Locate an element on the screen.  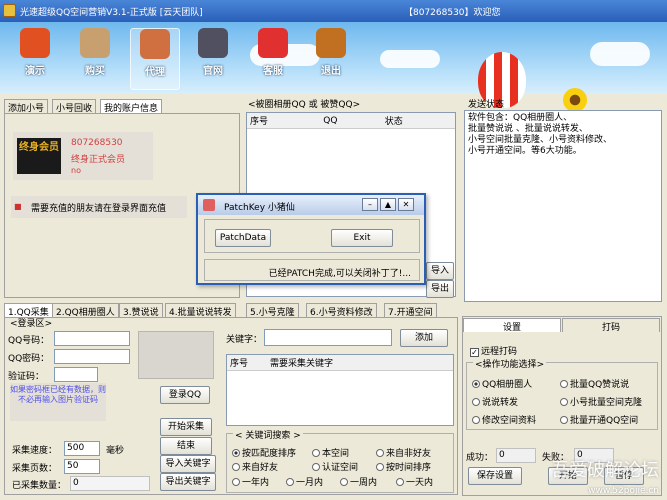
login-hint: 如果密码框已经有数据，则不必再输入图片验证码 is located at coordinates (58, 402).